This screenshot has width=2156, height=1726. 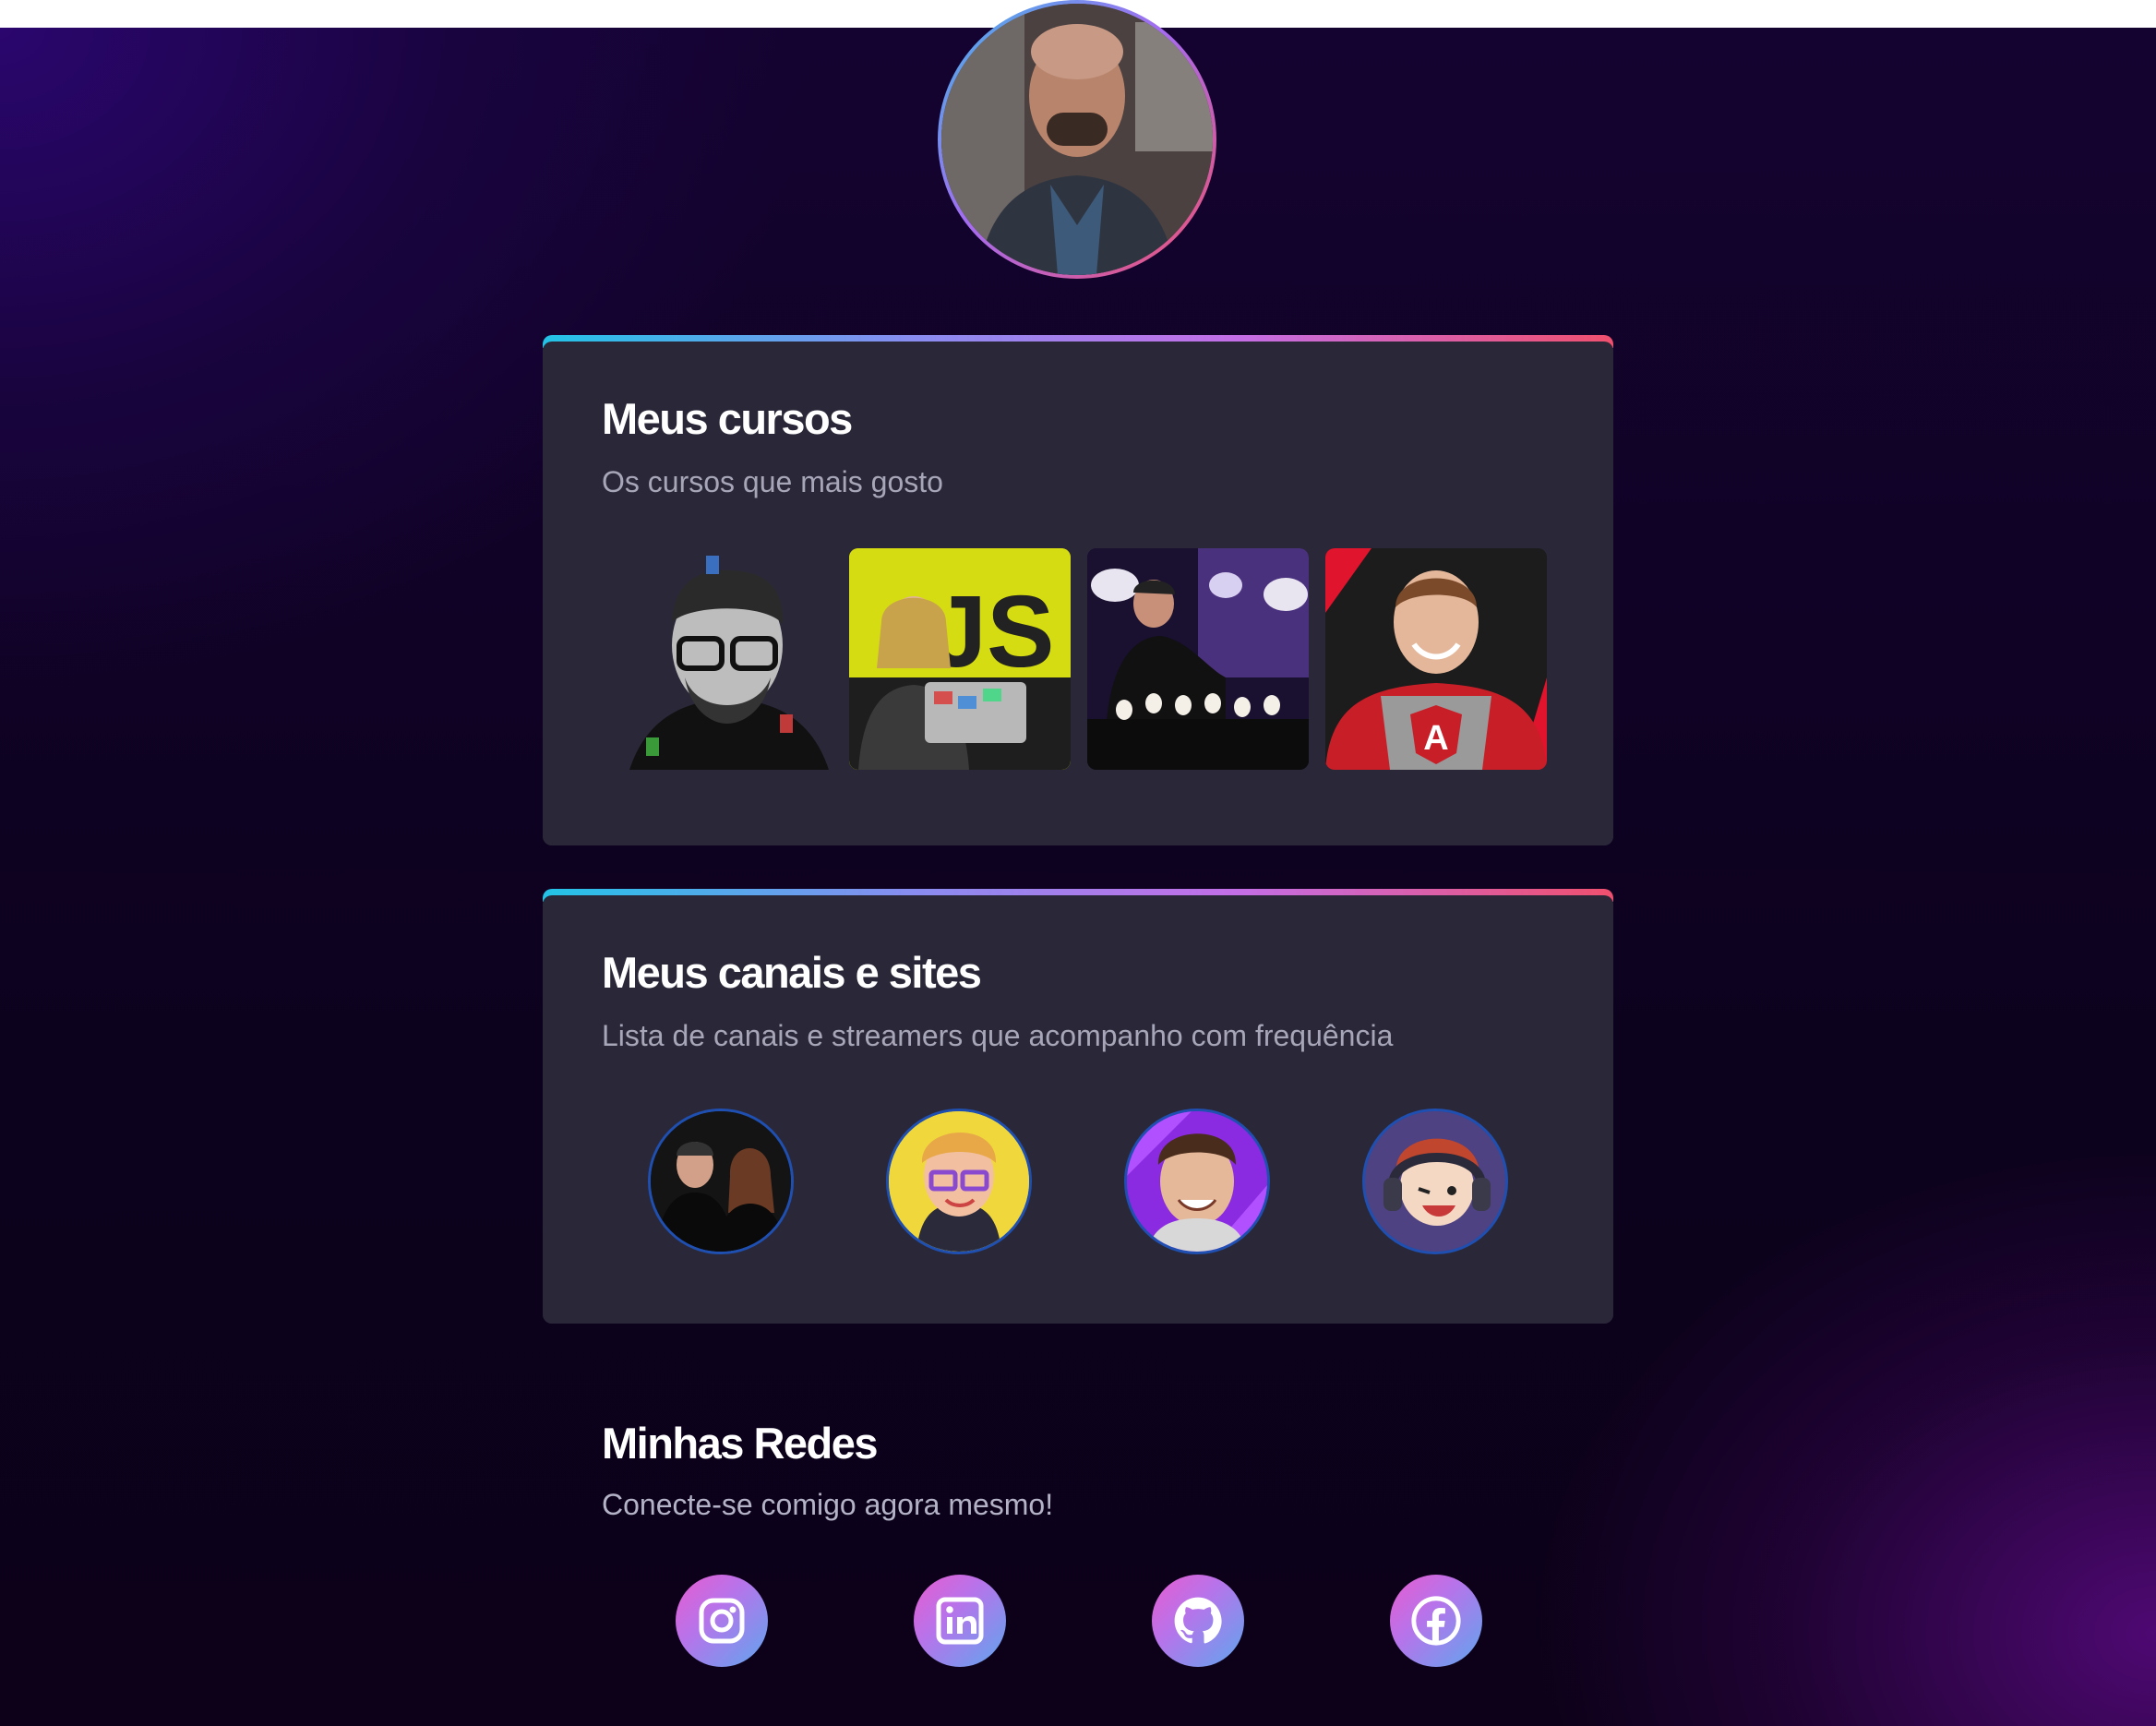 What do you see at coordinates (727, 418) in the screenshot?
I see `courses-title: Meus cursos` at bounding box center [727, 418].